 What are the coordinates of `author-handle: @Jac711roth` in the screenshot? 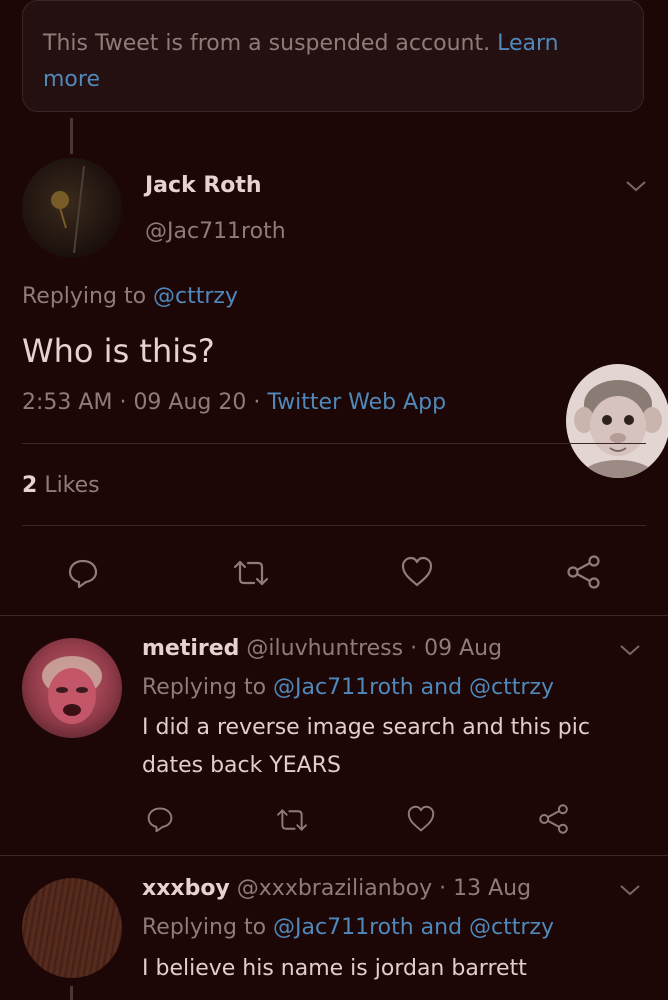 It's located at (215, 231).